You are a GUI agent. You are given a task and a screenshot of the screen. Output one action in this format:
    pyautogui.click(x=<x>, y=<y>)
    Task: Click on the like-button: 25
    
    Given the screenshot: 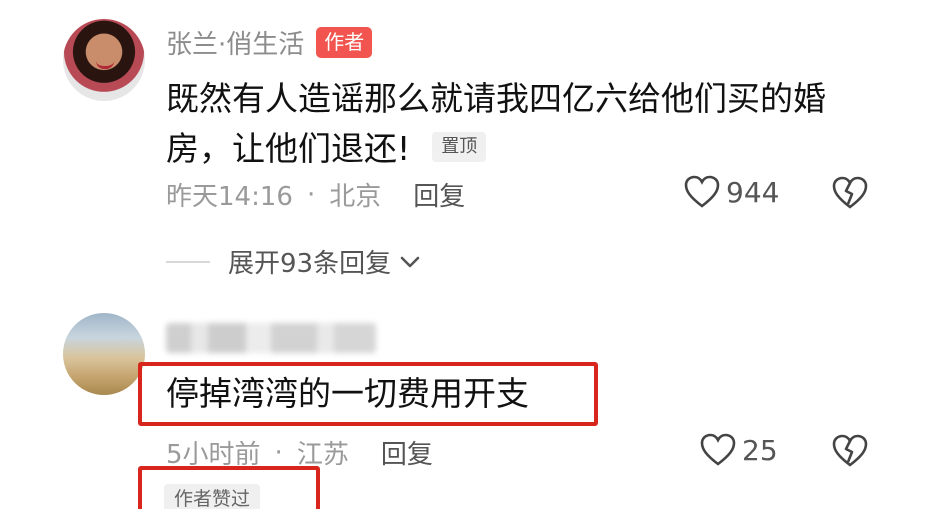 What is the action you would take?
    pyautogui.click(x=739, y=450)
    